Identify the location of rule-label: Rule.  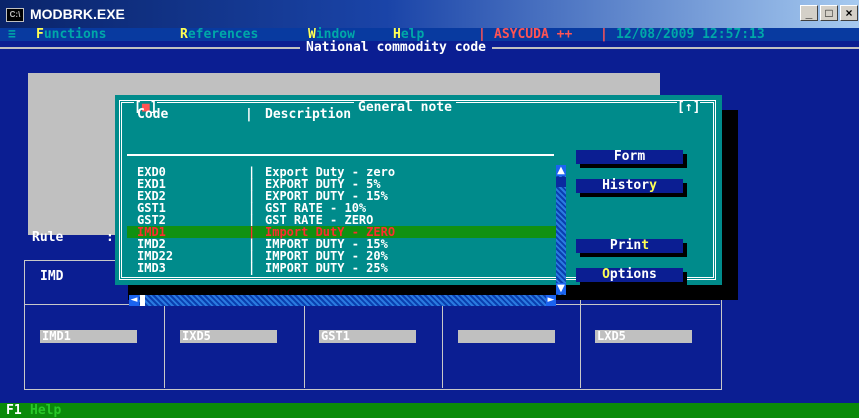
(48, 237).